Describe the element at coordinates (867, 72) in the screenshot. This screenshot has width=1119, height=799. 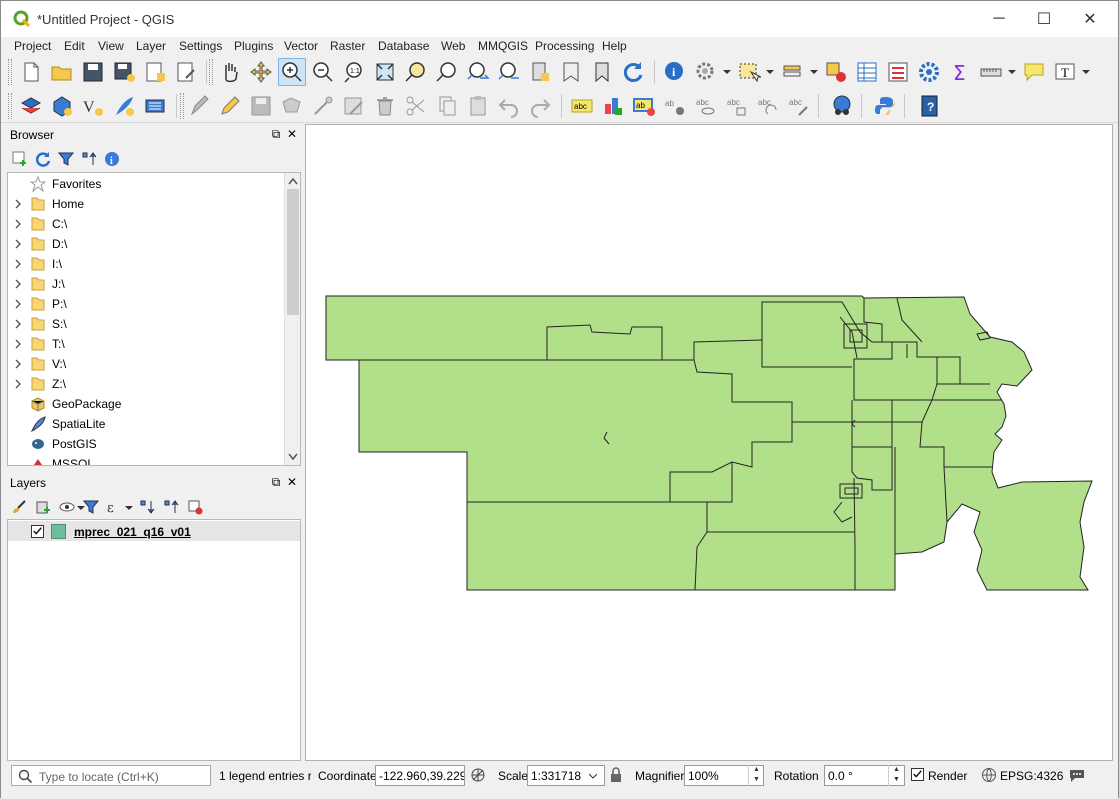
I see `open-attribute-table-button` at that location.